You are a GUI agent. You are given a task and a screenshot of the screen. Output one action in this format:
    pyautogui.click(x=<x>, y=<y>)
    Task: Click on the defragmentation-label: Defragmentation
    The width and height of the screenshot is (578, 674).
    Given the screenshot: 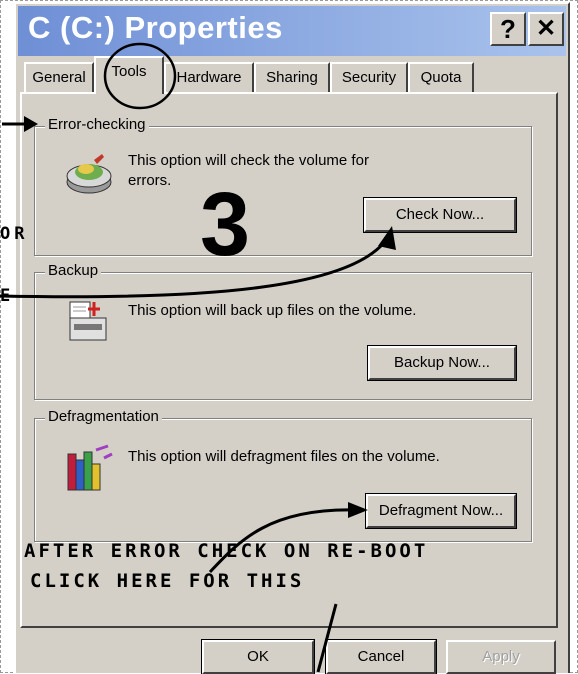 What is the action you would take?
    pyautogui.click(x=103, y=416)
    